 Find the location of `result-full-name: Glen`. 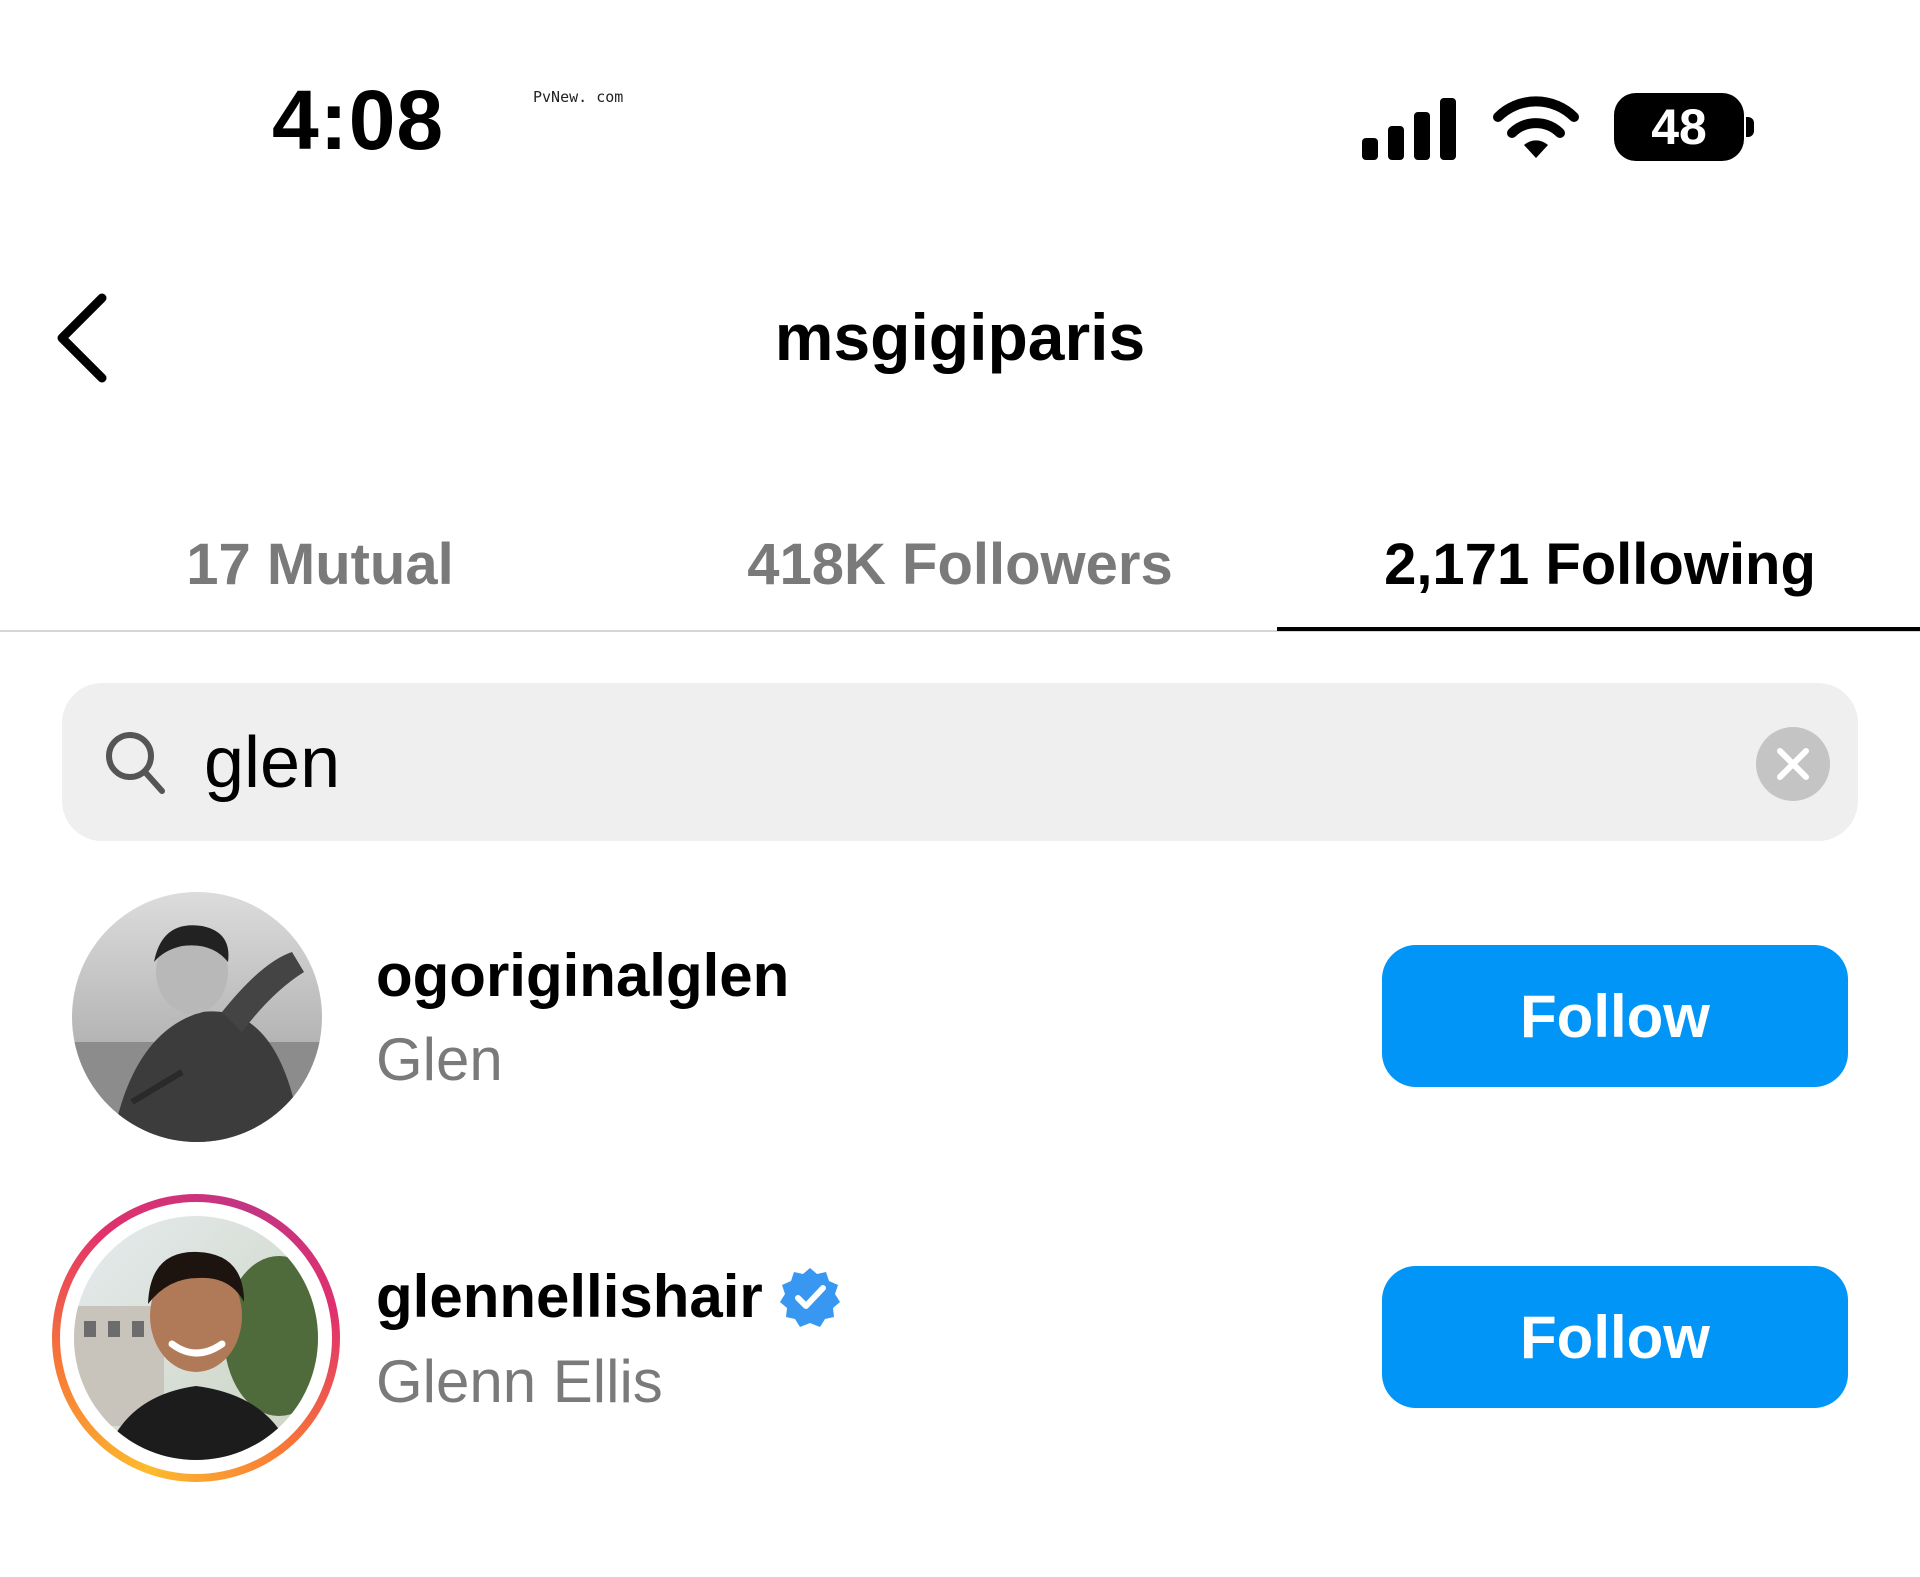

result-full-name: Glen is located at coordinates (439, 1059).